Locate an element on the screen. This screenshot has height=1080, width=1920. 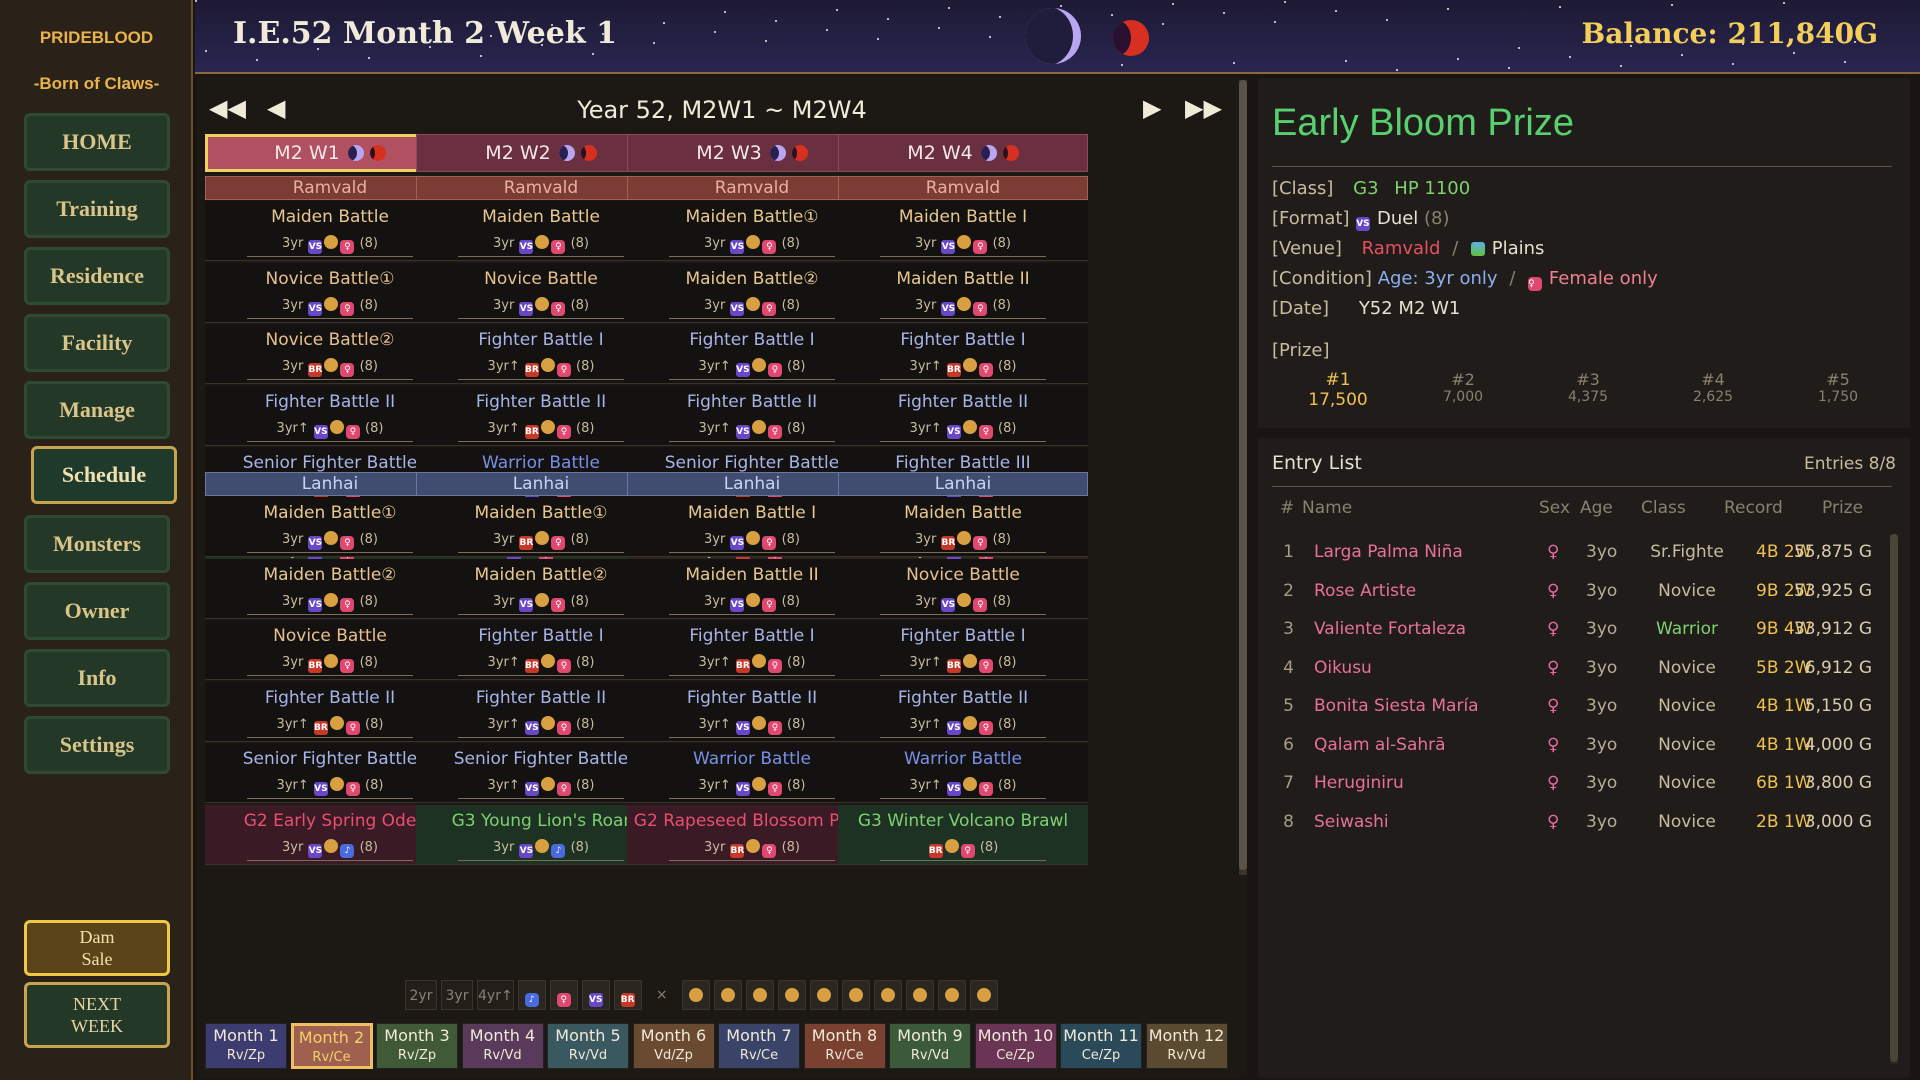
type-filter-chip: BR is located at coordinates (627, 995).